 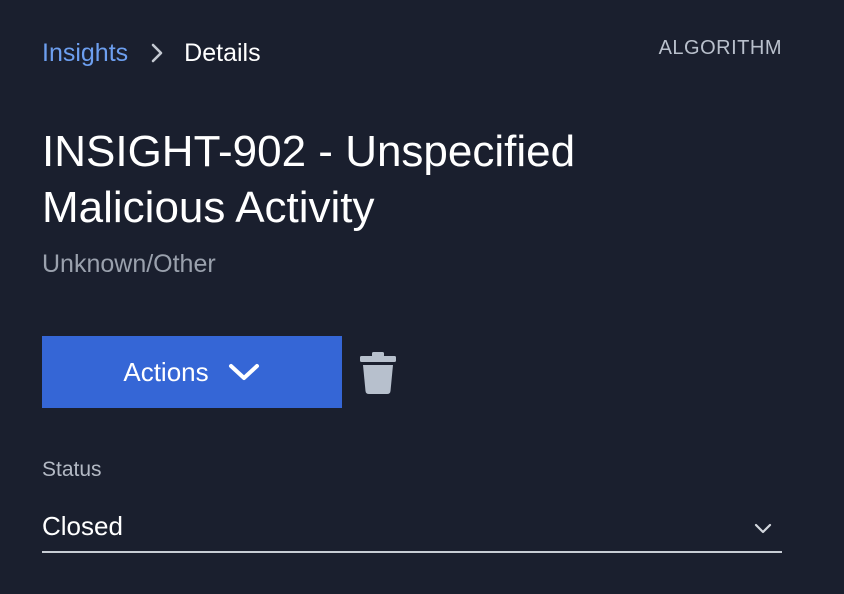 I want to click on breadcrumb-insights-link: Insights, so click(x=85, y=53).